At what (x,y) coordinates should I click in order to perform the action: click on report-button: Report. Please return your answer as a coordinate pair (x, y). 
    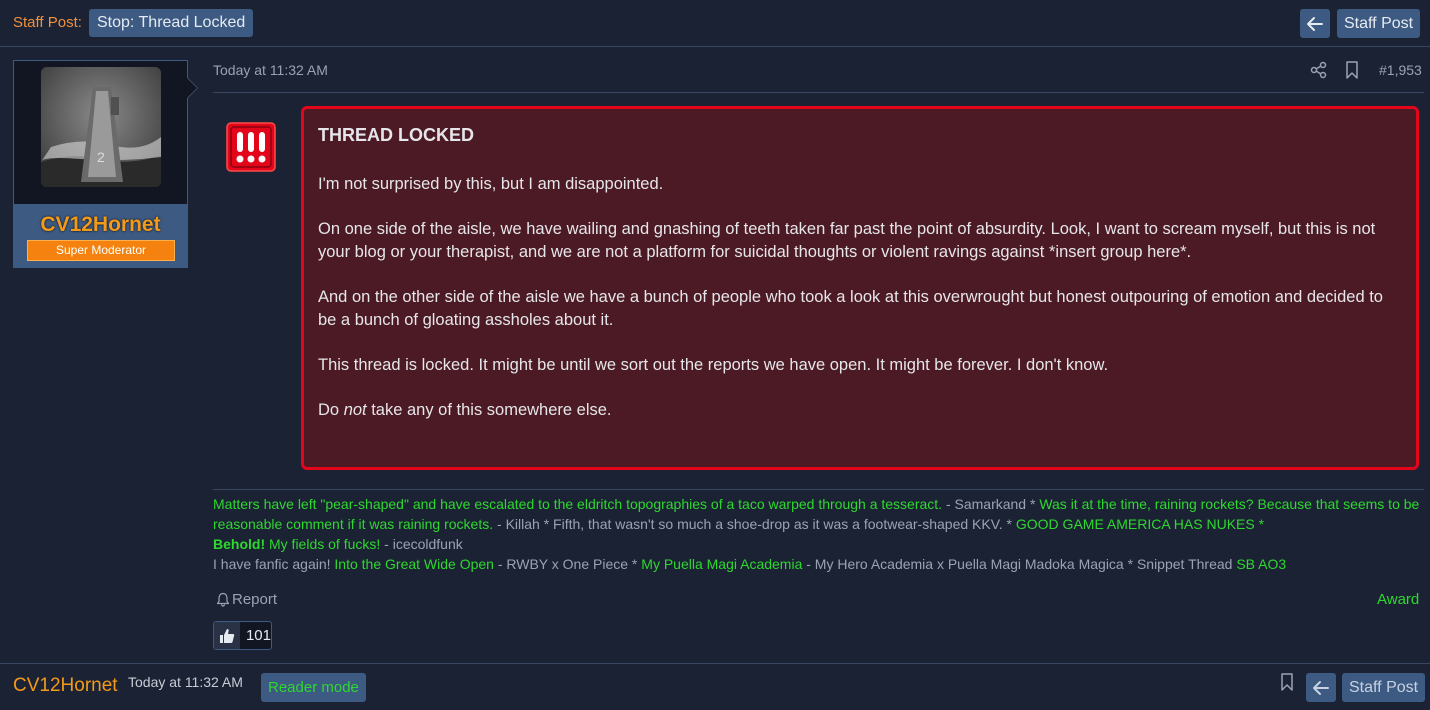
    Looking at the image, I should click on (246, 599).